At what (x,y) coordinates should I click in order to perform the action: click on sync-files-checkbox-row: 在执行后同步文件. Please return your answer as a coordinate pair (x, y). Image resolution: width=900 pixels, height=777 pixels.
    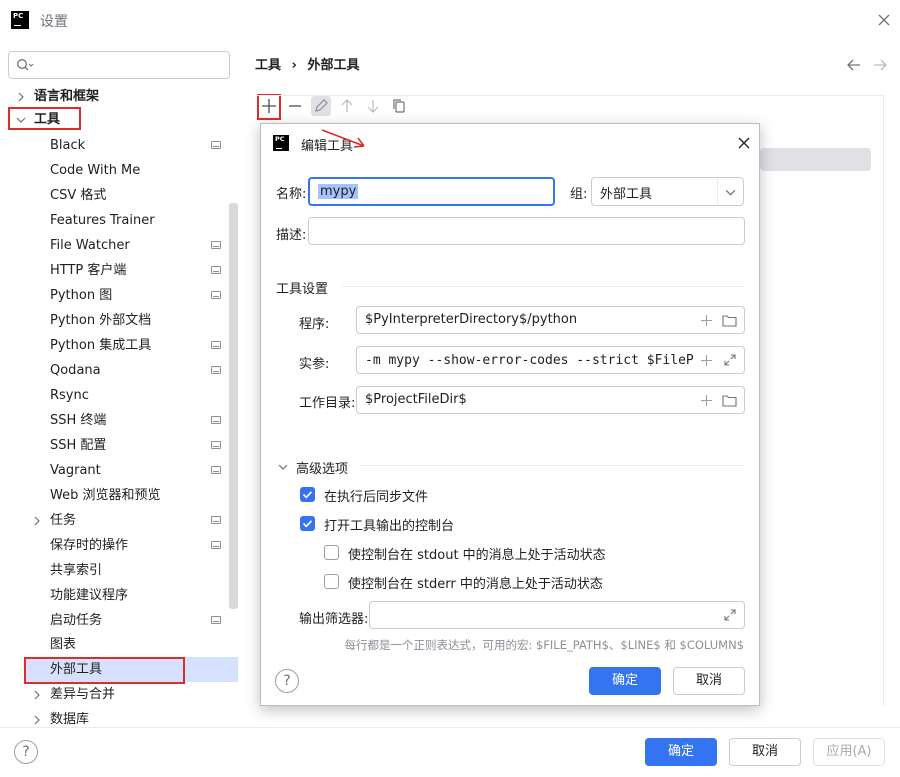
    Looking at the image, I should click on (400, 495).